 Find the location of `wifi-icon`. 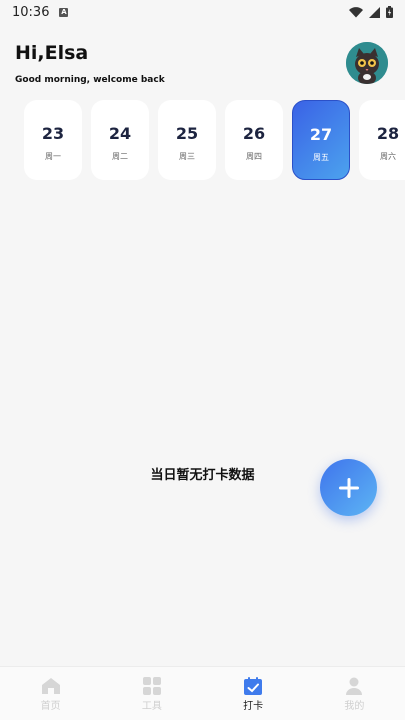

wifi-icon is located at coordinates (356, 12).